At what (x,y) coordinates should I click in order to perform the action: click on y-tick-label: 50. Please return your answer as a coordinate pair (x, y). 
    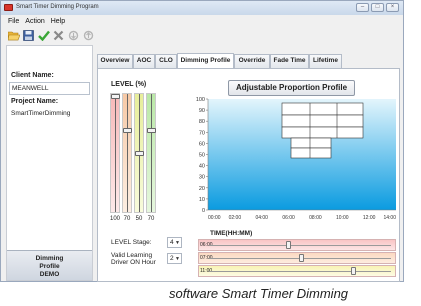
    Looking at the image, I should click on (202, 156).